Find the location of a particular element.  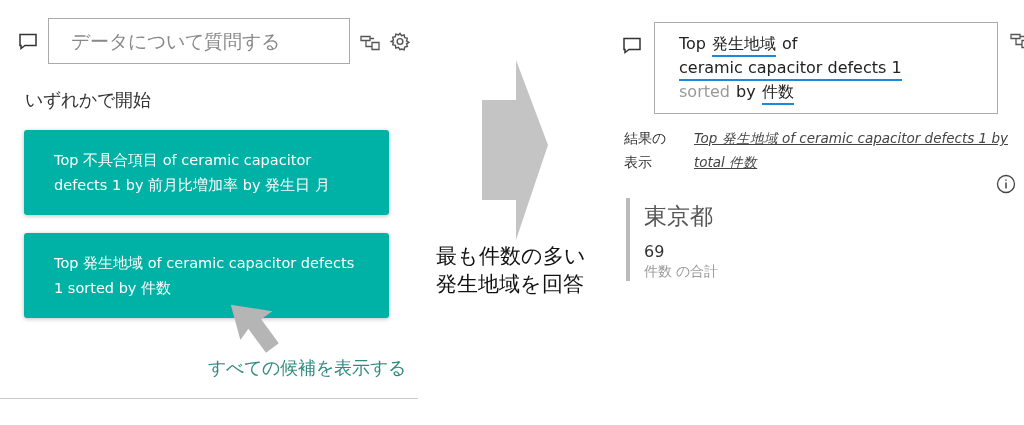

answer-caption: 最も件数の多い発生地域を回答 is located at coordinates (511, 270).